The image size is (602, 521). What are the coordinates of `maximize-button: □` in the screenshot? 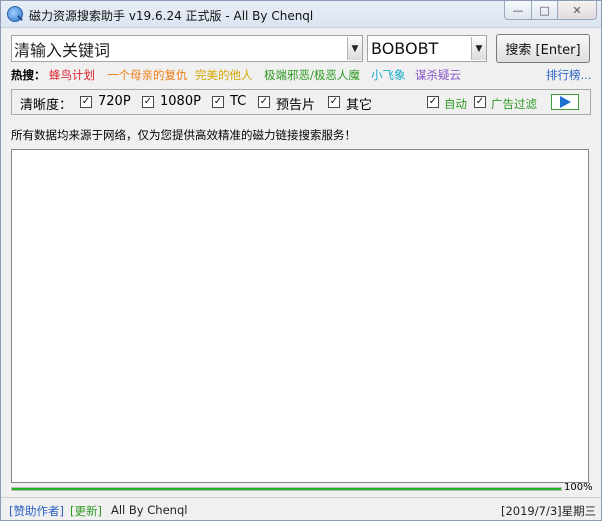 It's located at (544, 10).